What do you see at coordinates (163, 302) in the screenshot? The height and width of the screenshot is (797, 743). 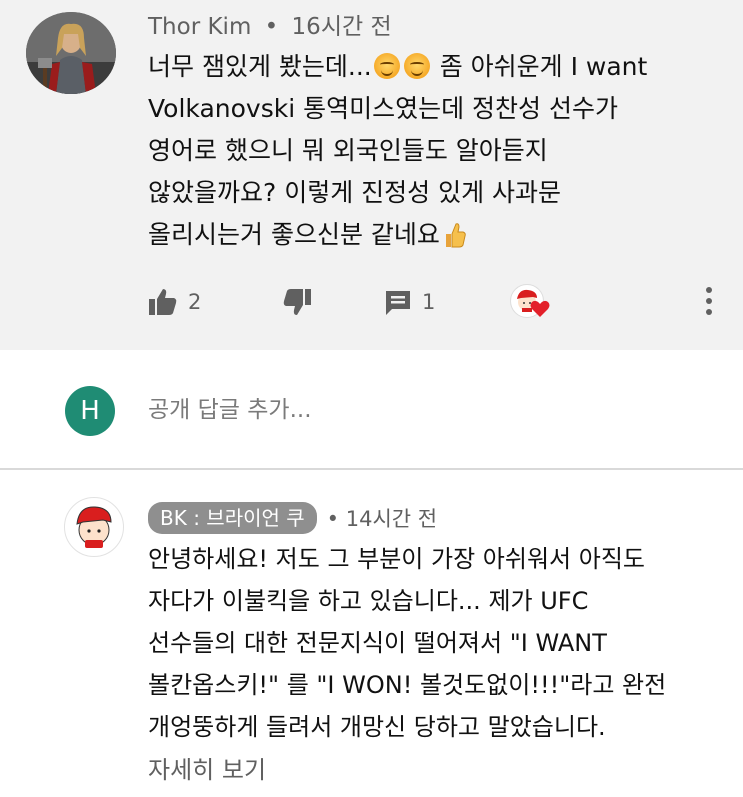 I see `thumbs-up-icon` at bounding box center [163, 302].